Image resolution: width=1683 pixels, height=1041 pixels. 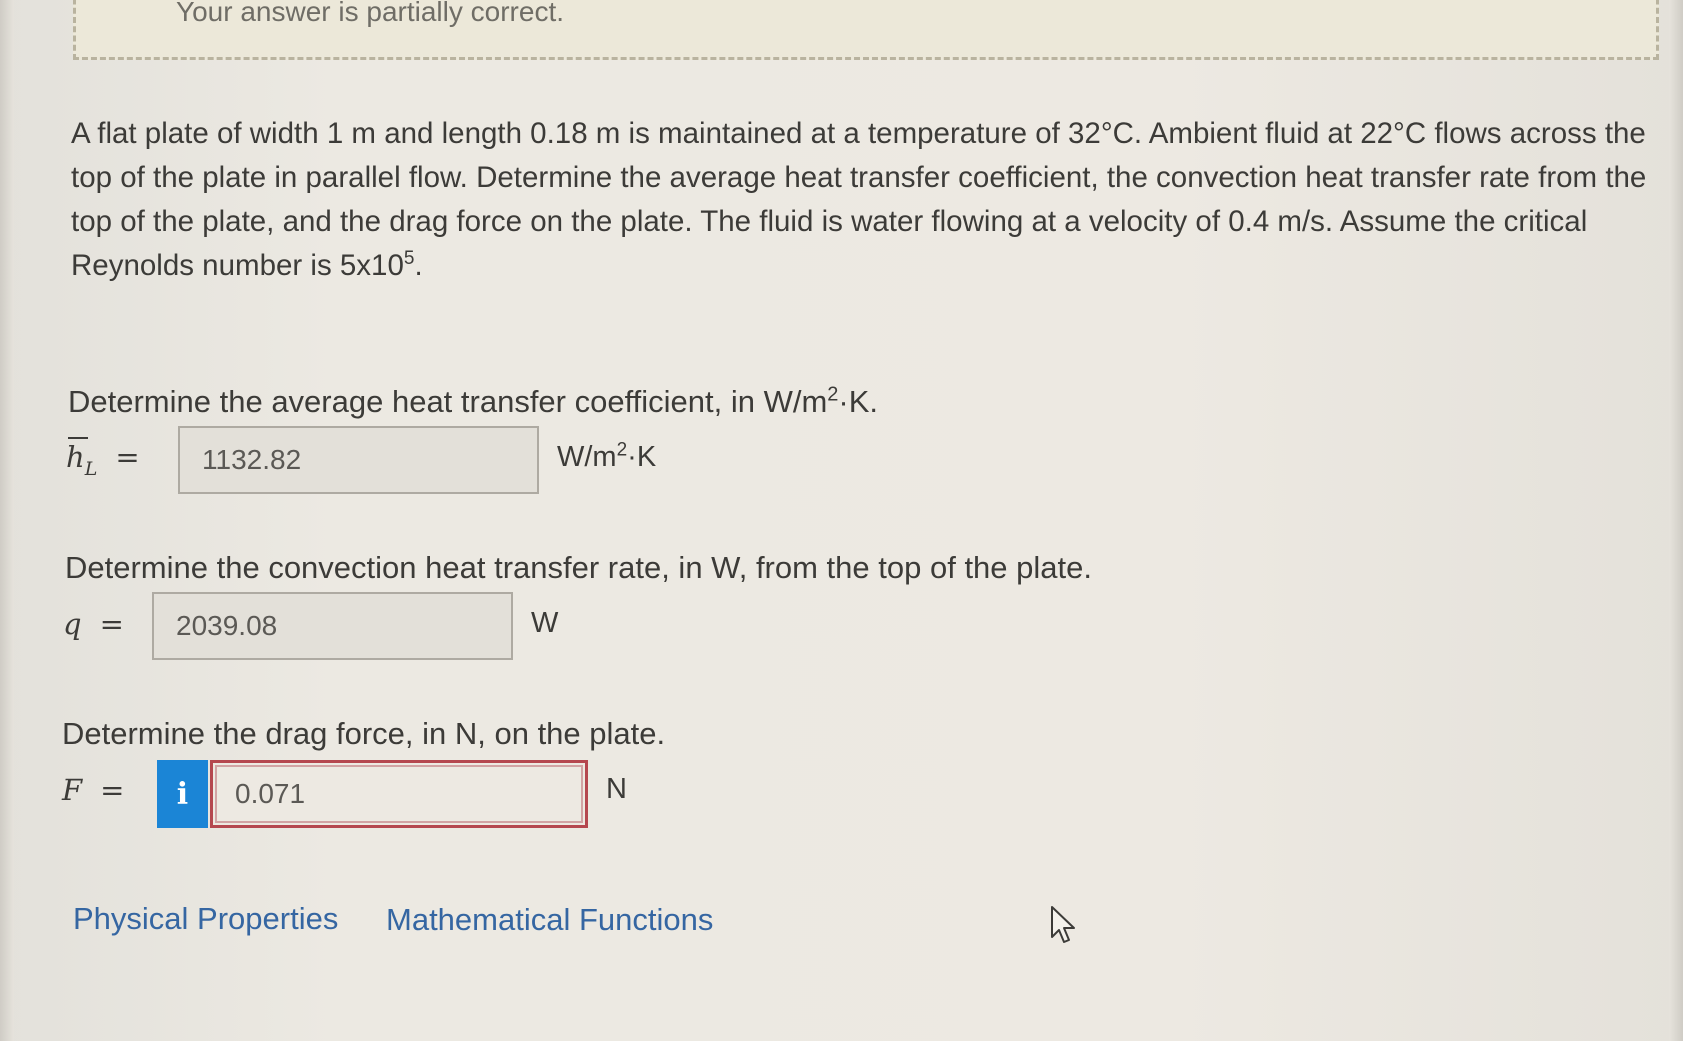 What do you see at coordinates (409, 259) in the screenshot?
I see `reynolds-exponent: 5` at bounding box center [409, 259].